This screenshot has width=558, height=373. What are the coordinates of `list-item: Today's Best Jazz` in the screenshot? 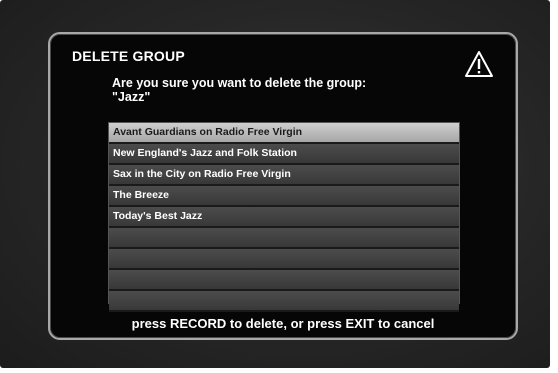 It's located at (284, 217).